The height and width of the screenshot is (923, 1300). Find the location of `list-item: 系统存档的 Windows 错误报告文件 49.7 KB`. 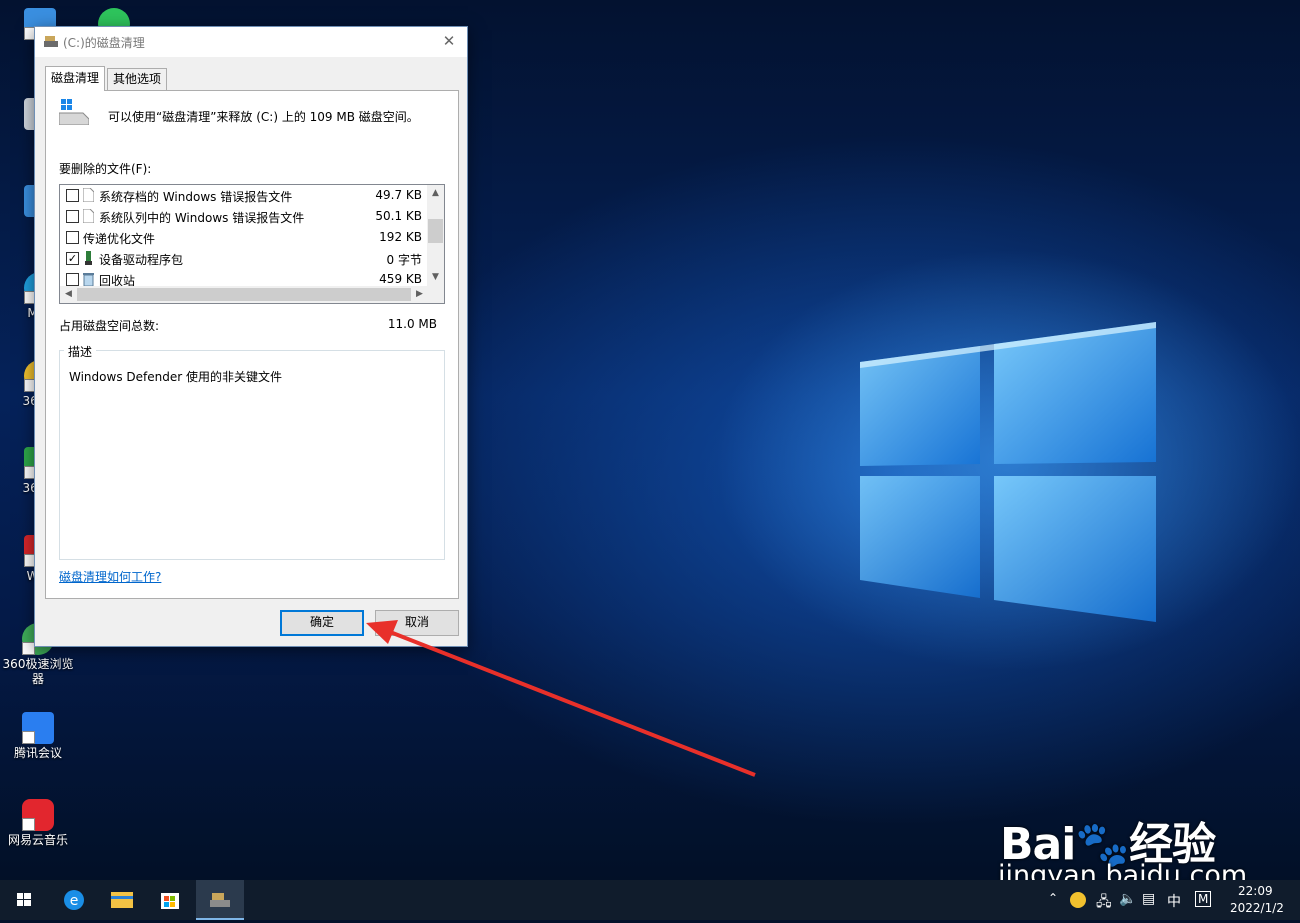

list-item: 系统存档的 Windows 错误报告文件 49.7 KB is located at coordinates (244, 195).